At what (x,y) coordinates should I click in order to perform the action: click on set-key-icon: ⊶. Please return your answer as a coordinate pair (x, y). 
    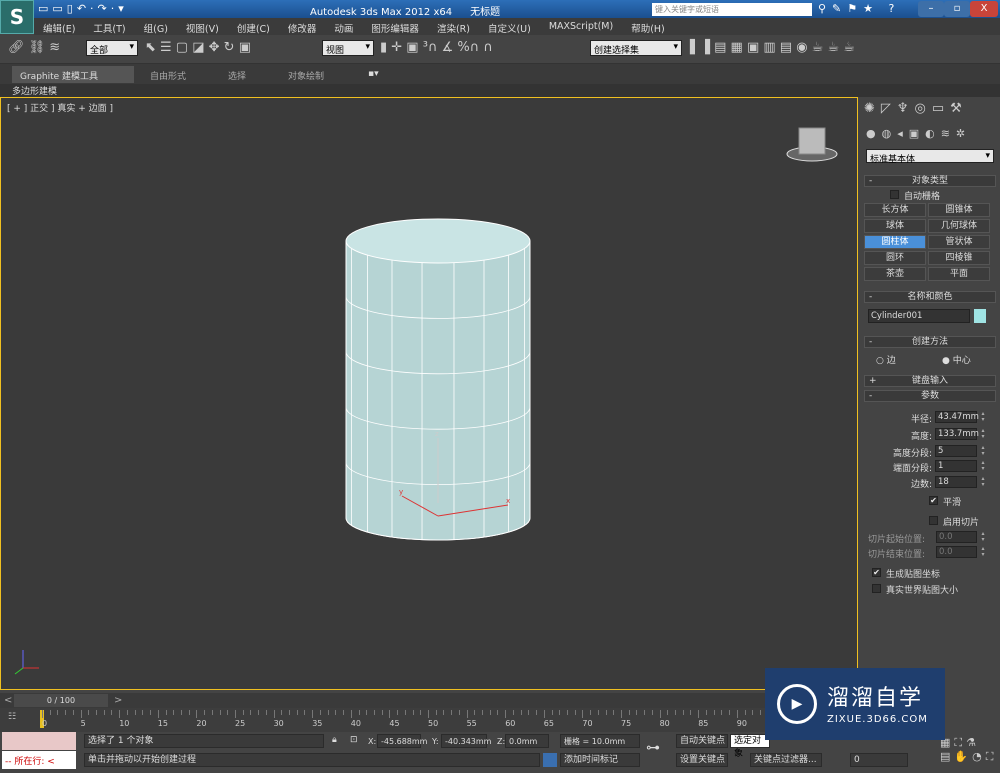
    Looking at the image, I should click on (653, 748).